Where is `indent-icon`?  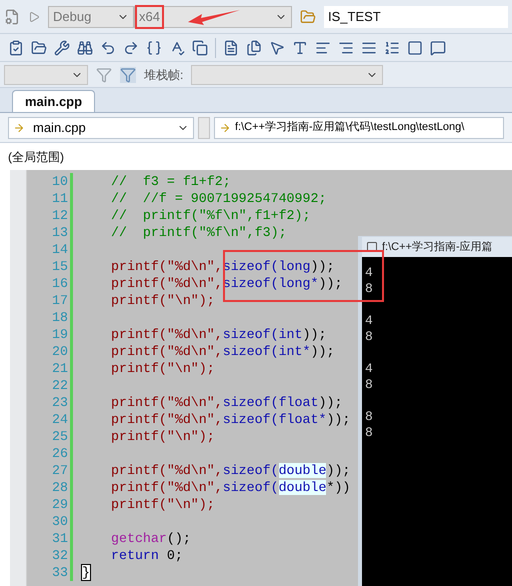 indent-icon is located at coordinates (346, 48).